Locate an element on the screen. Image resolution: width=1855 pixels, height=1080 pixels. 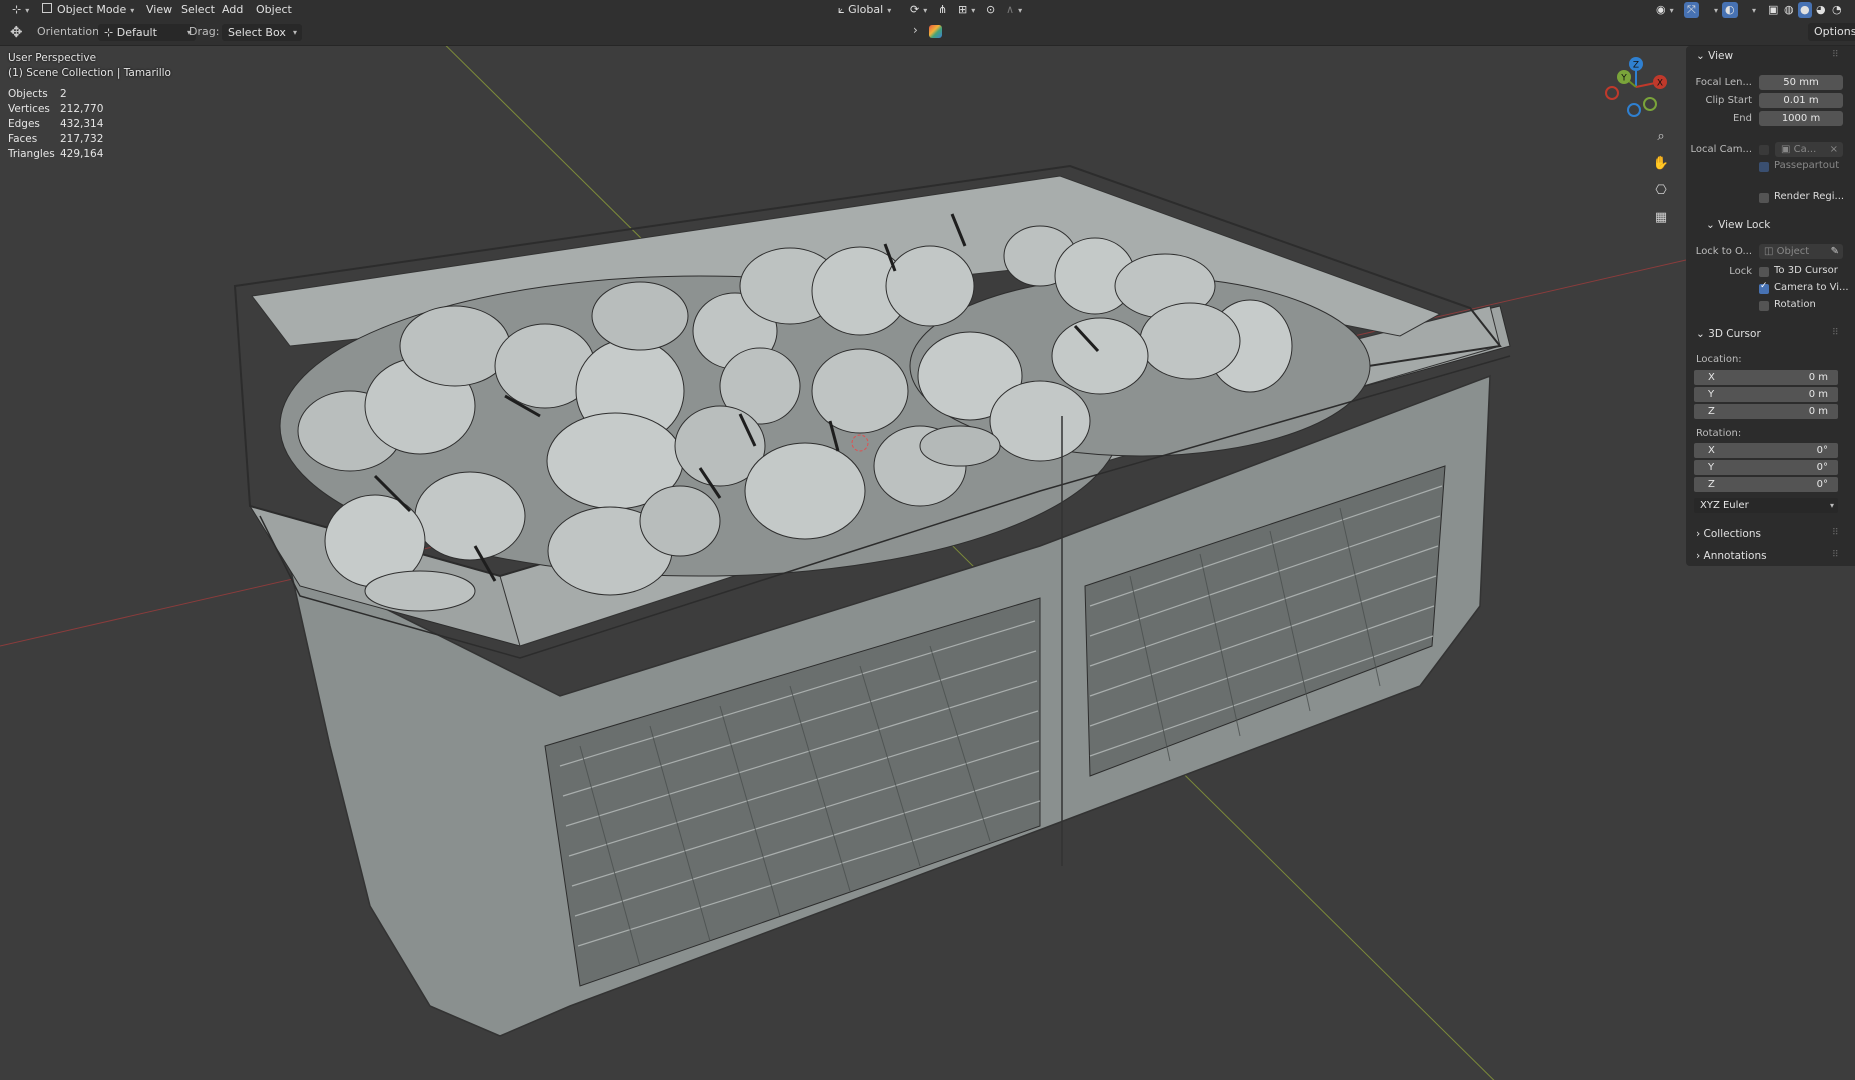
passepartout-label: Passepartout is located at coordinates (1807, 165).